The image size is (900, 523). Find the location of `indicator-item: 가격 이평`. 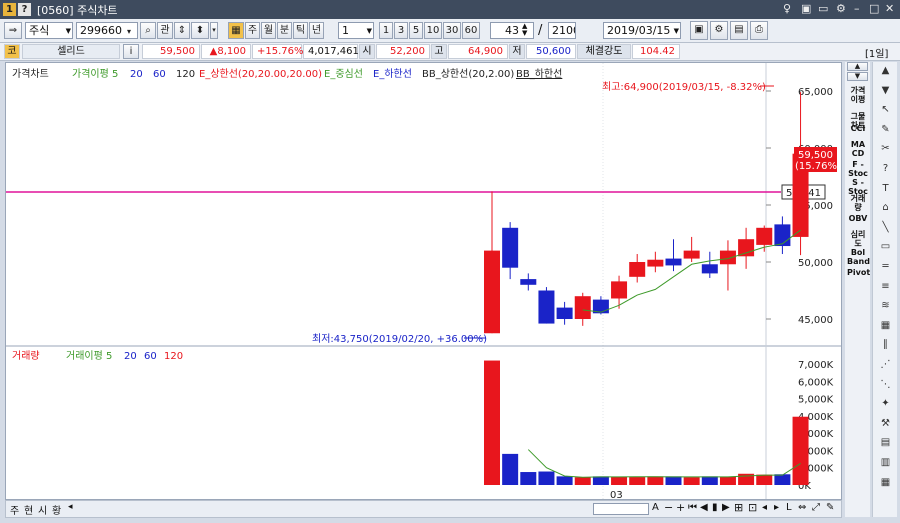

indicator-item: 가격 이평 is located at coordinates (858, 95).